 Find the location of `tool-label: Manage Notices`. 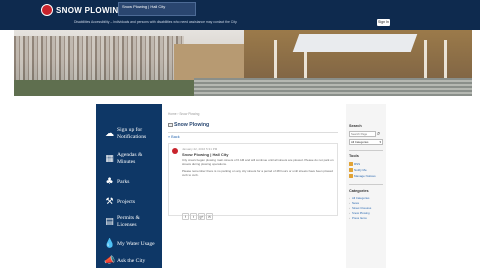

tool-label: Manage Notices is located at coordinates (365, 176).